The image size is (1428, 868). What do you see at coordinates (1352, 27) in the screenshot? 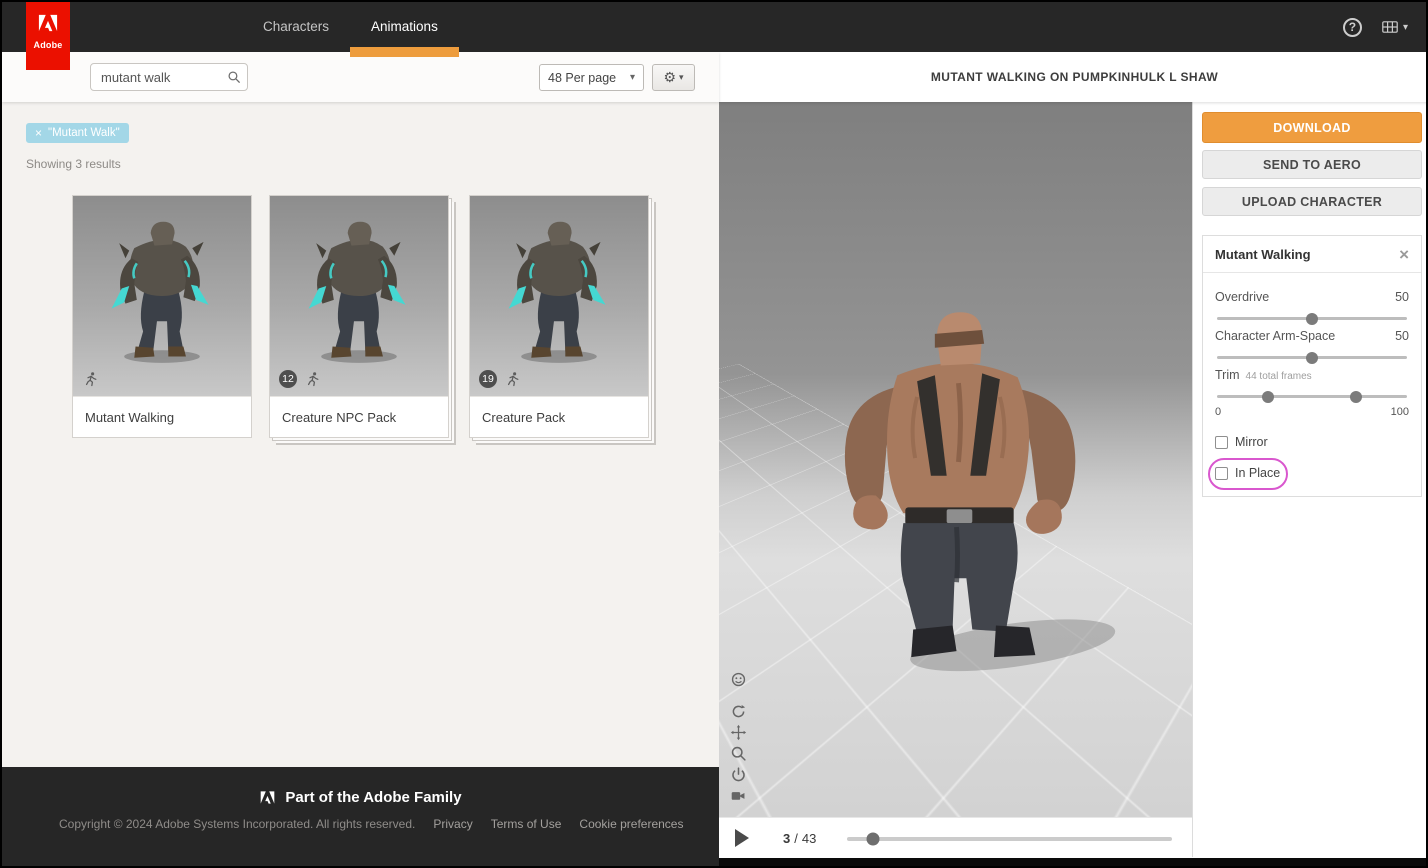
I see `help-icon: ?` at bounding box center [1352, 27].